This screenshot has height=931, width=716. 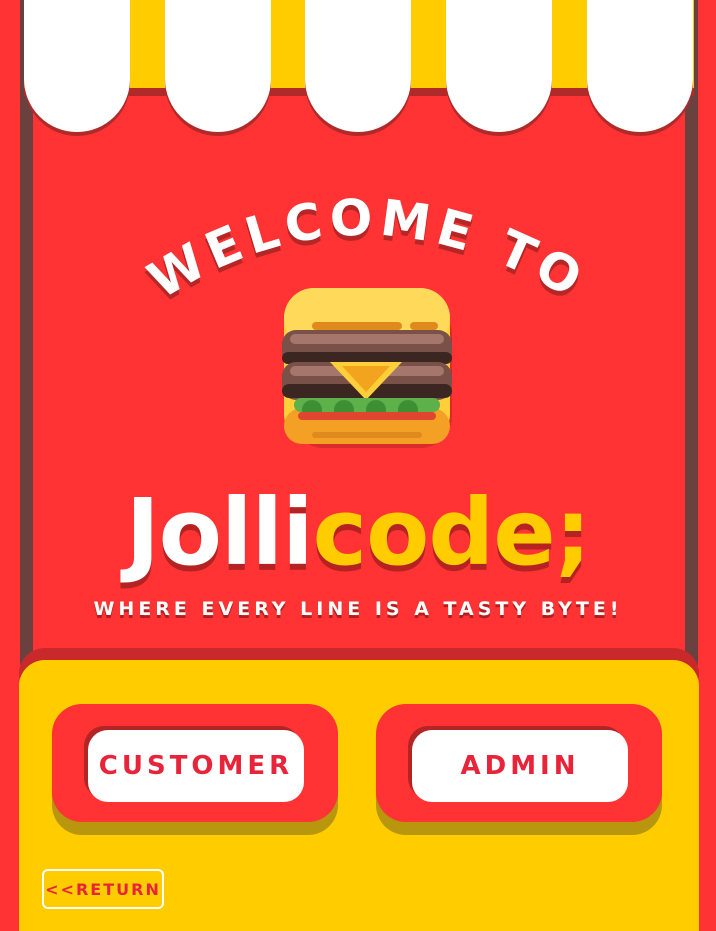 What do you see at coordinates (219, 532) in the screenshot?
I see `brand-name-part1: Jolli` at bounding box center [219, 532].